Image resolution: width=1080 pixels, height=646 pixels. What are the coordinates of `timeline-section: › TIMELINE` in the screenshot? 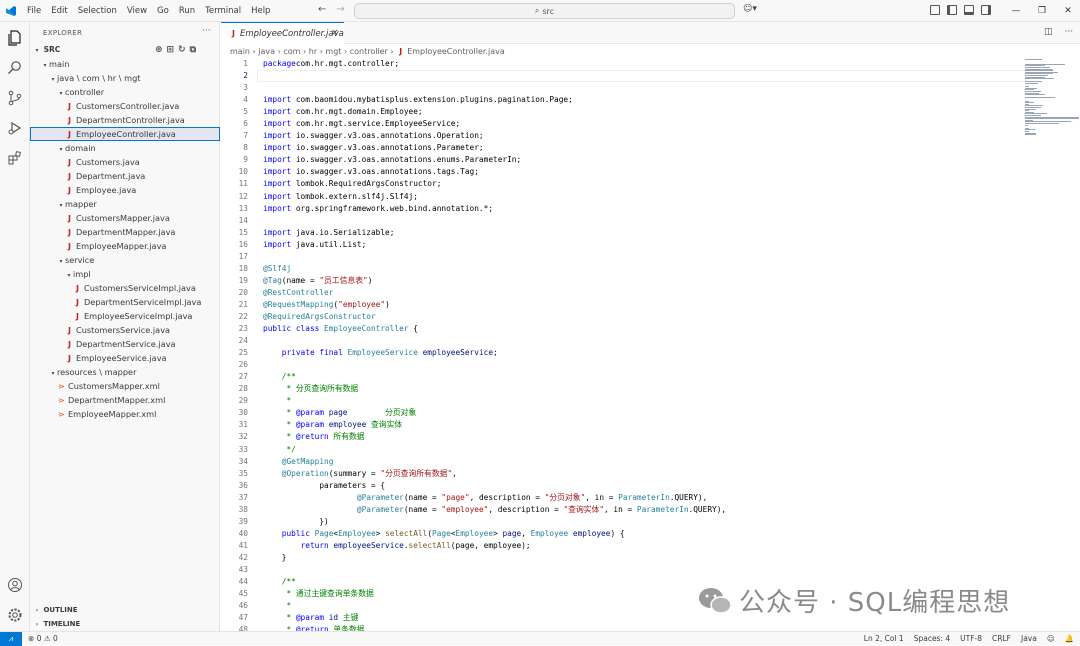 It's located at (125, 624).